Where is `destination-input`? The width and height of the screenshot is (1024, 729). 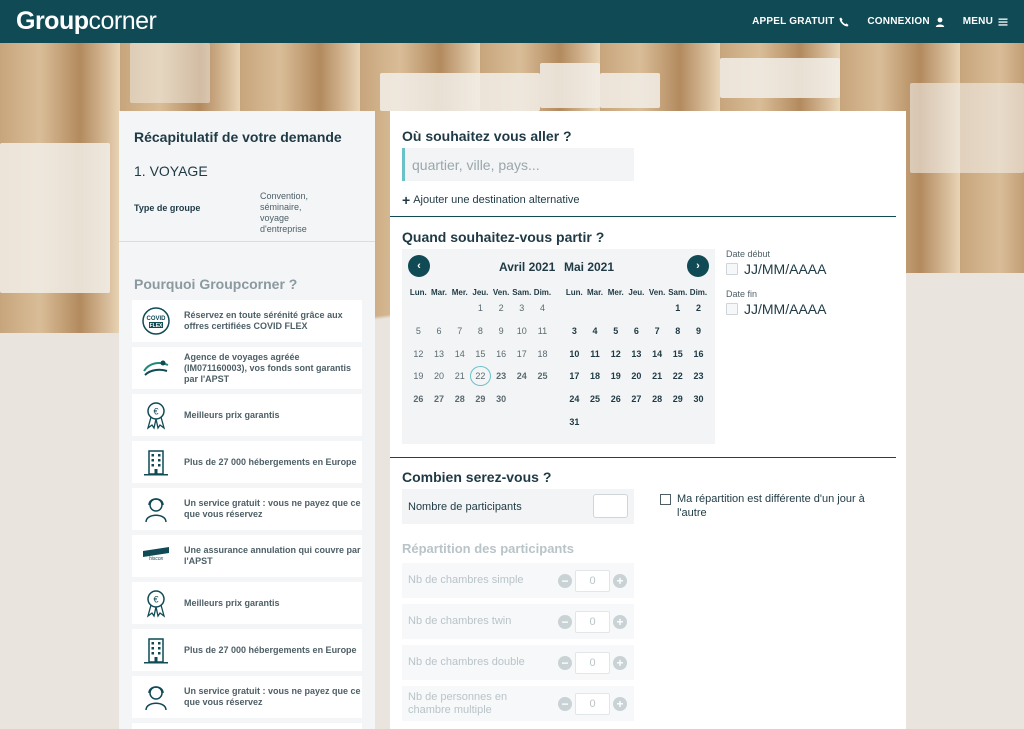
destination-input is located at coordinates (518, 164).